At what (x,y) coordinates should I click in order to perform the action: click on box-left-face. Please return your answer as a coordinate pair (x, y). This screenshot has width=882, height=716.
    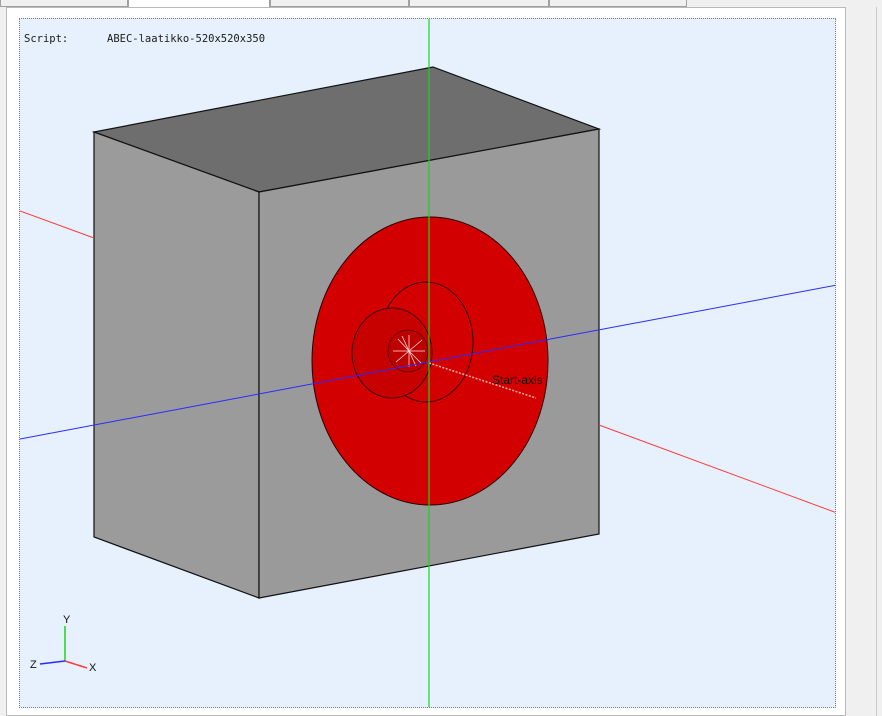
    Looking at the image, I should click on (176, 365).